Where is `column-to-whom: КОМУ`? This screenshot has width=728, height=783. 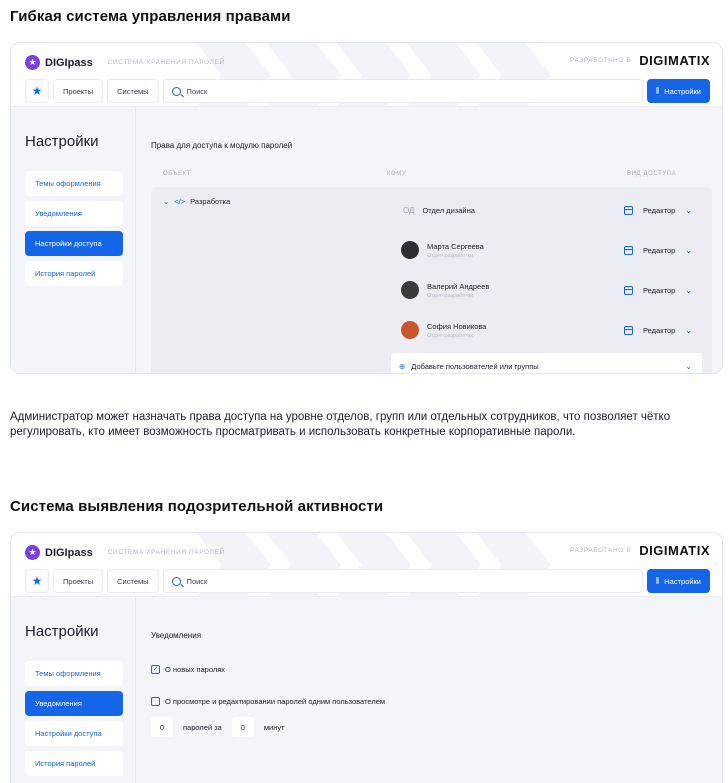
column-to-whom: КОМУ is located at coordinates (397, 174).